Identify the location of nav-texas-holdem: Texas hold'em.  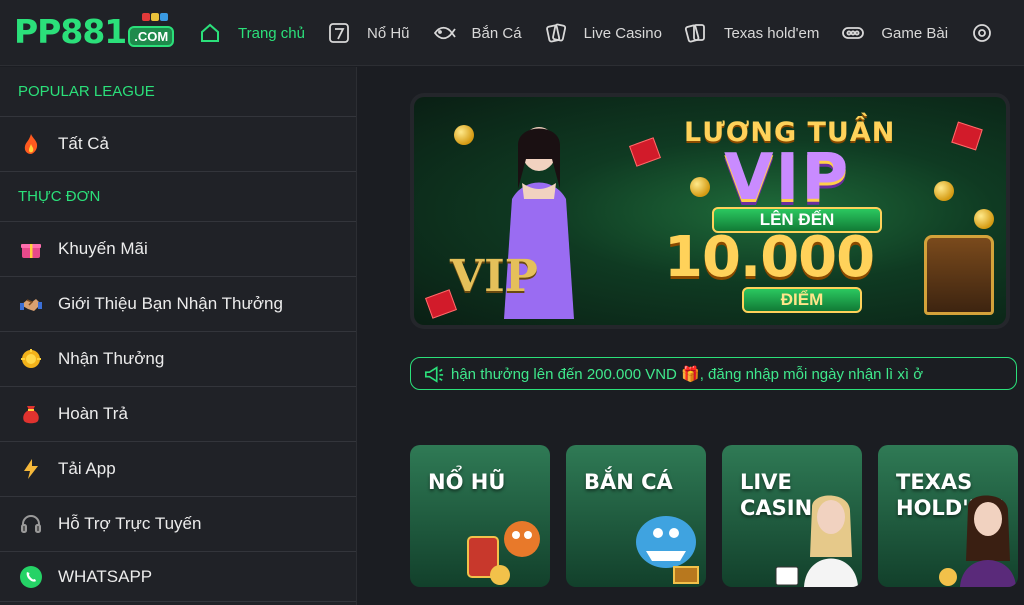
(751, 33).